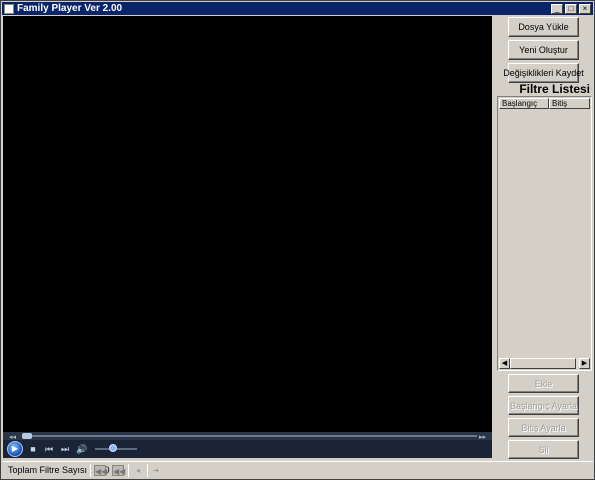 The height and width of the screenshot is (480, 595). I want to click on first-icon: ◀◀, so click(100, 470).